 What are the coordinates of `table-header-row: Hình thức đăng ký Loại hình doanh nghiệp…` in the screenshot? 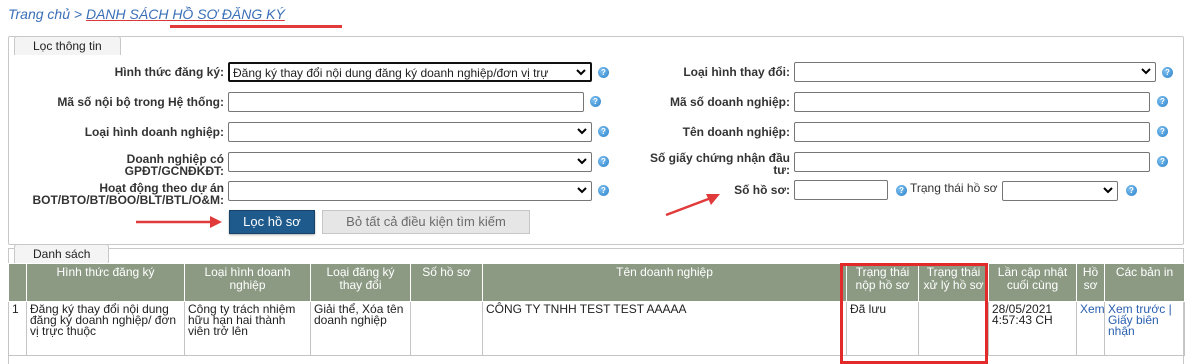 It's located at (596, 282).